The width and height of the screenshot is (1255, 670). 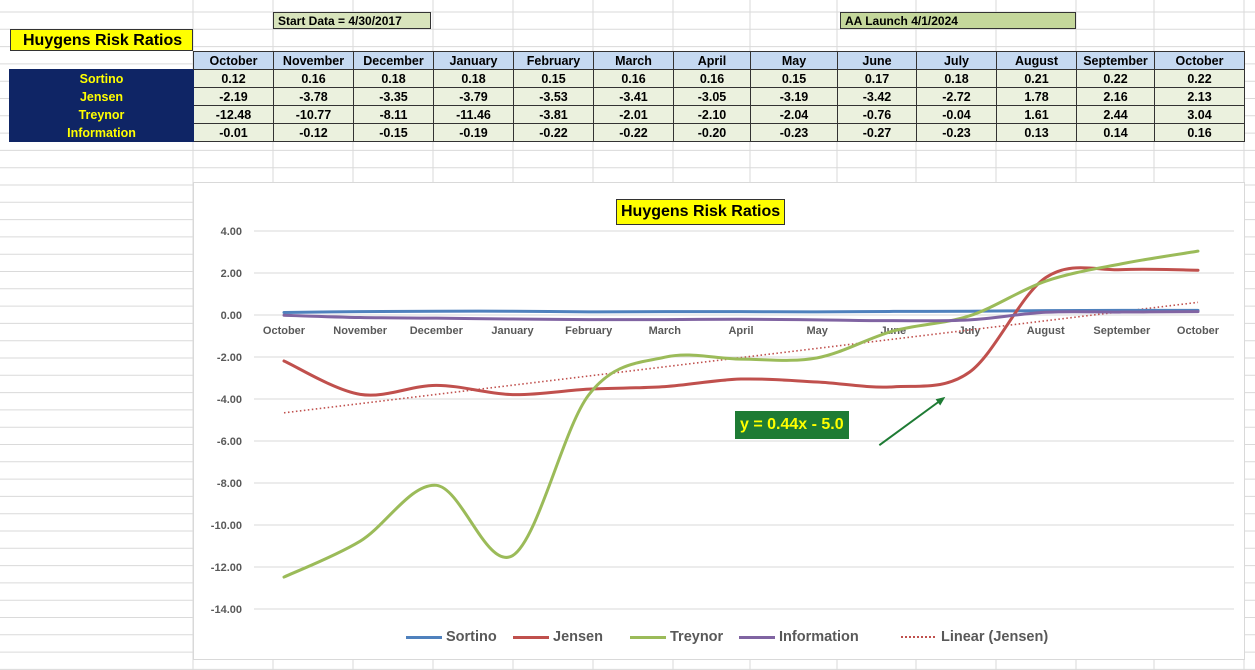 I want to click on month-header-10: August, so click(x=1036, y=60).